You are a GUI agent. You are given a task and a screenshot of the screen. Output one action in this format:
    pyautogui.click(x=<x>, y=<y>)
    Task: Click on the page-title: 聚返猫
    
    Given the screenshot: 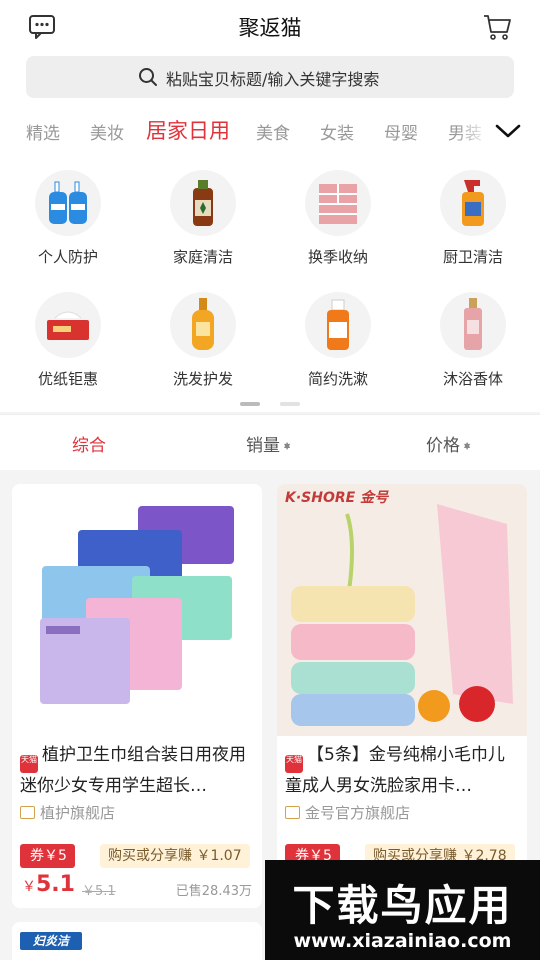 What is the action you would take?
    pyautogui.click(x=270, y=28)
    